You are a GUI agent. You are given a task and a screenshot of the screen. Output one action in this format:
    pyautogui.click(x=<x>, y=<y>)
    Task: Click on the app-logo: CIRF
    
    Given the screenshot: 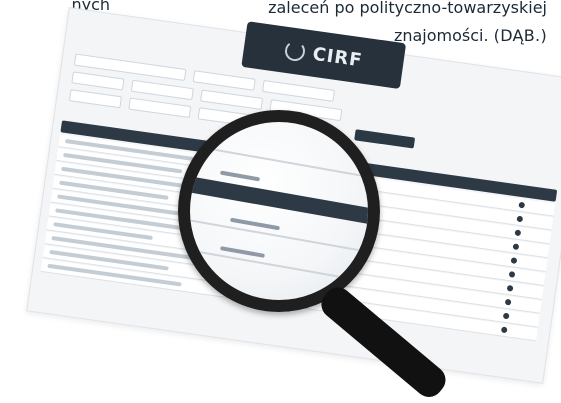 What is the action you would take?
    pyautogui.click(x=337, y=57)
    